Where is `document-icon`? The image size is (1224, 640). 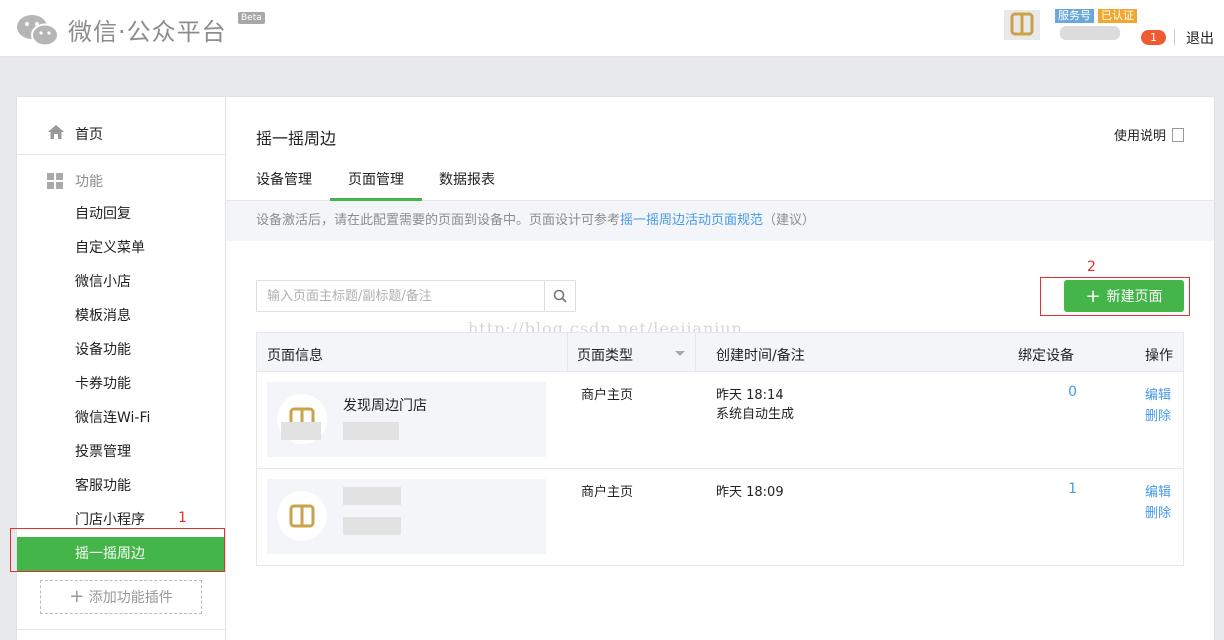
document-icon is located at coordinates (1178, 134).